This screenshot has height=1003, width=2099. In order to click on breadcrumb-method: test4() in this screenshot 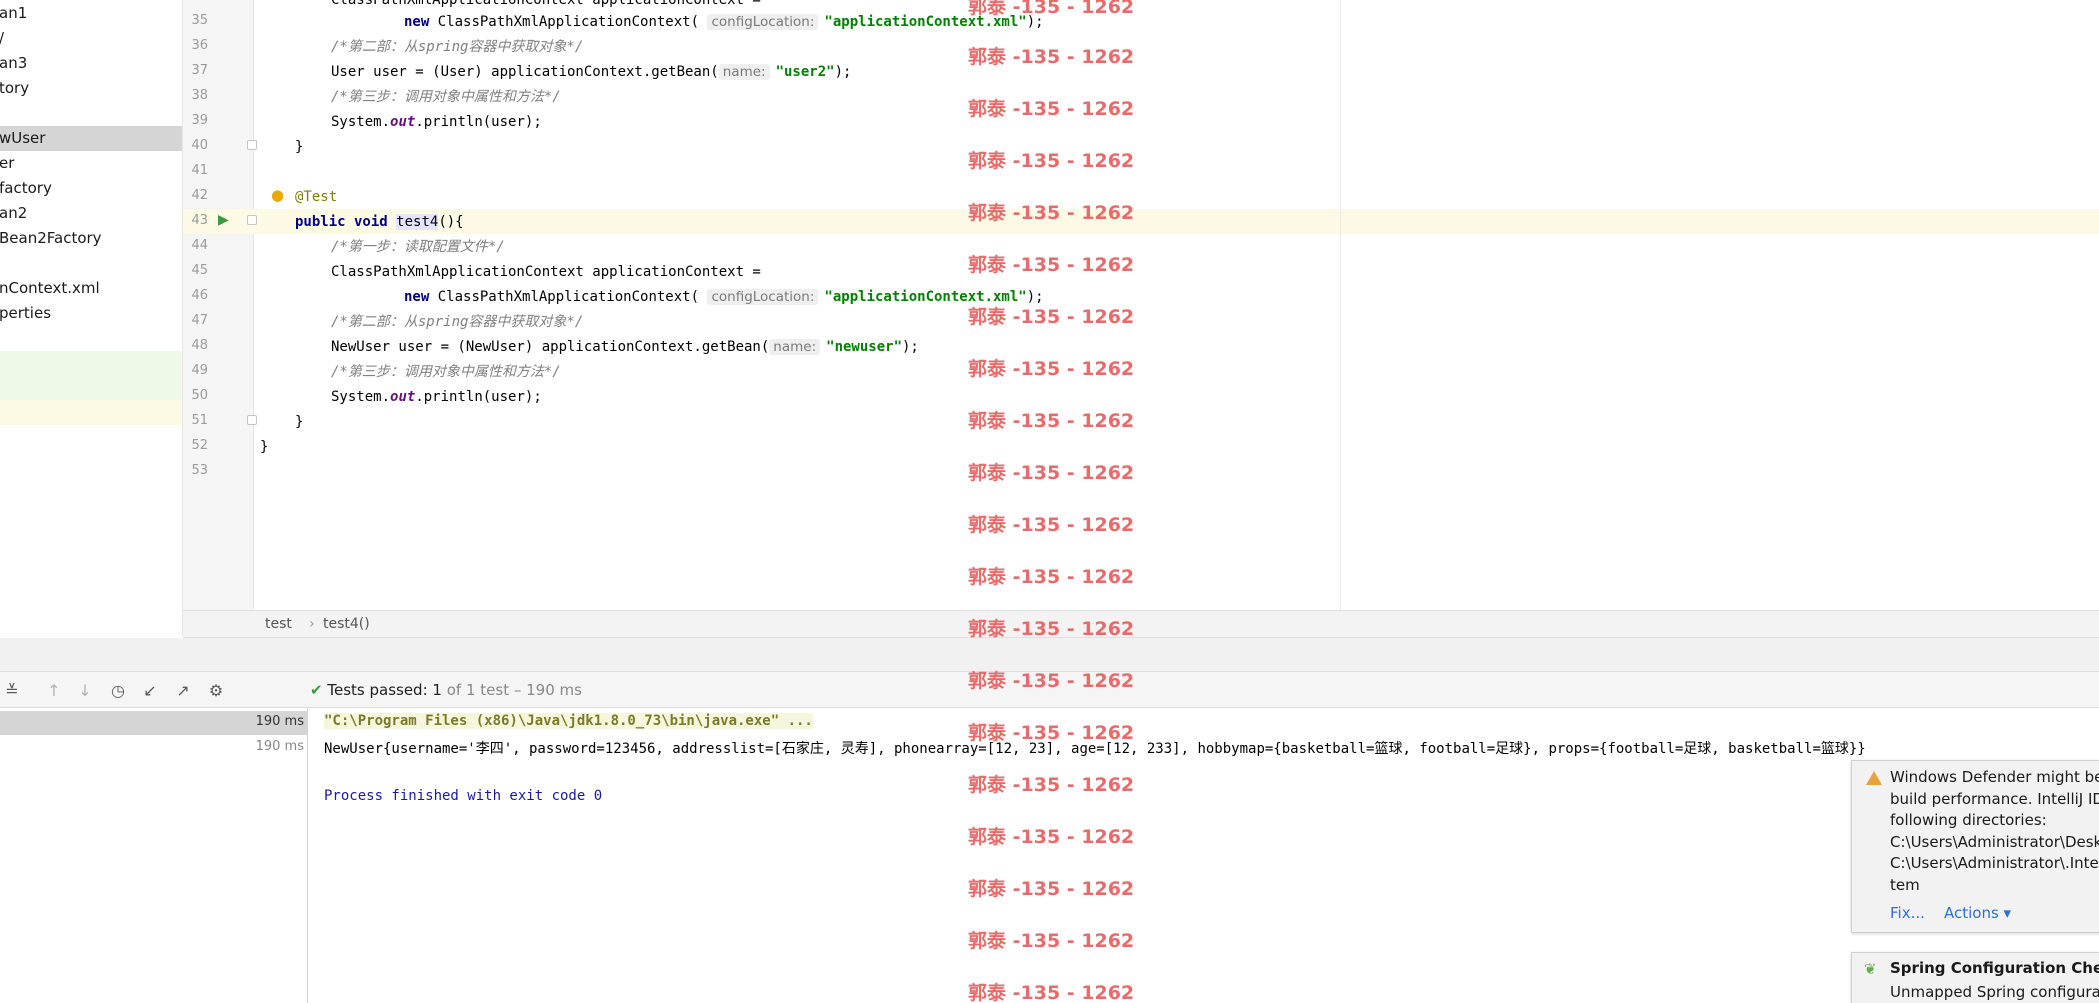, I will do `click(346, 624)`.